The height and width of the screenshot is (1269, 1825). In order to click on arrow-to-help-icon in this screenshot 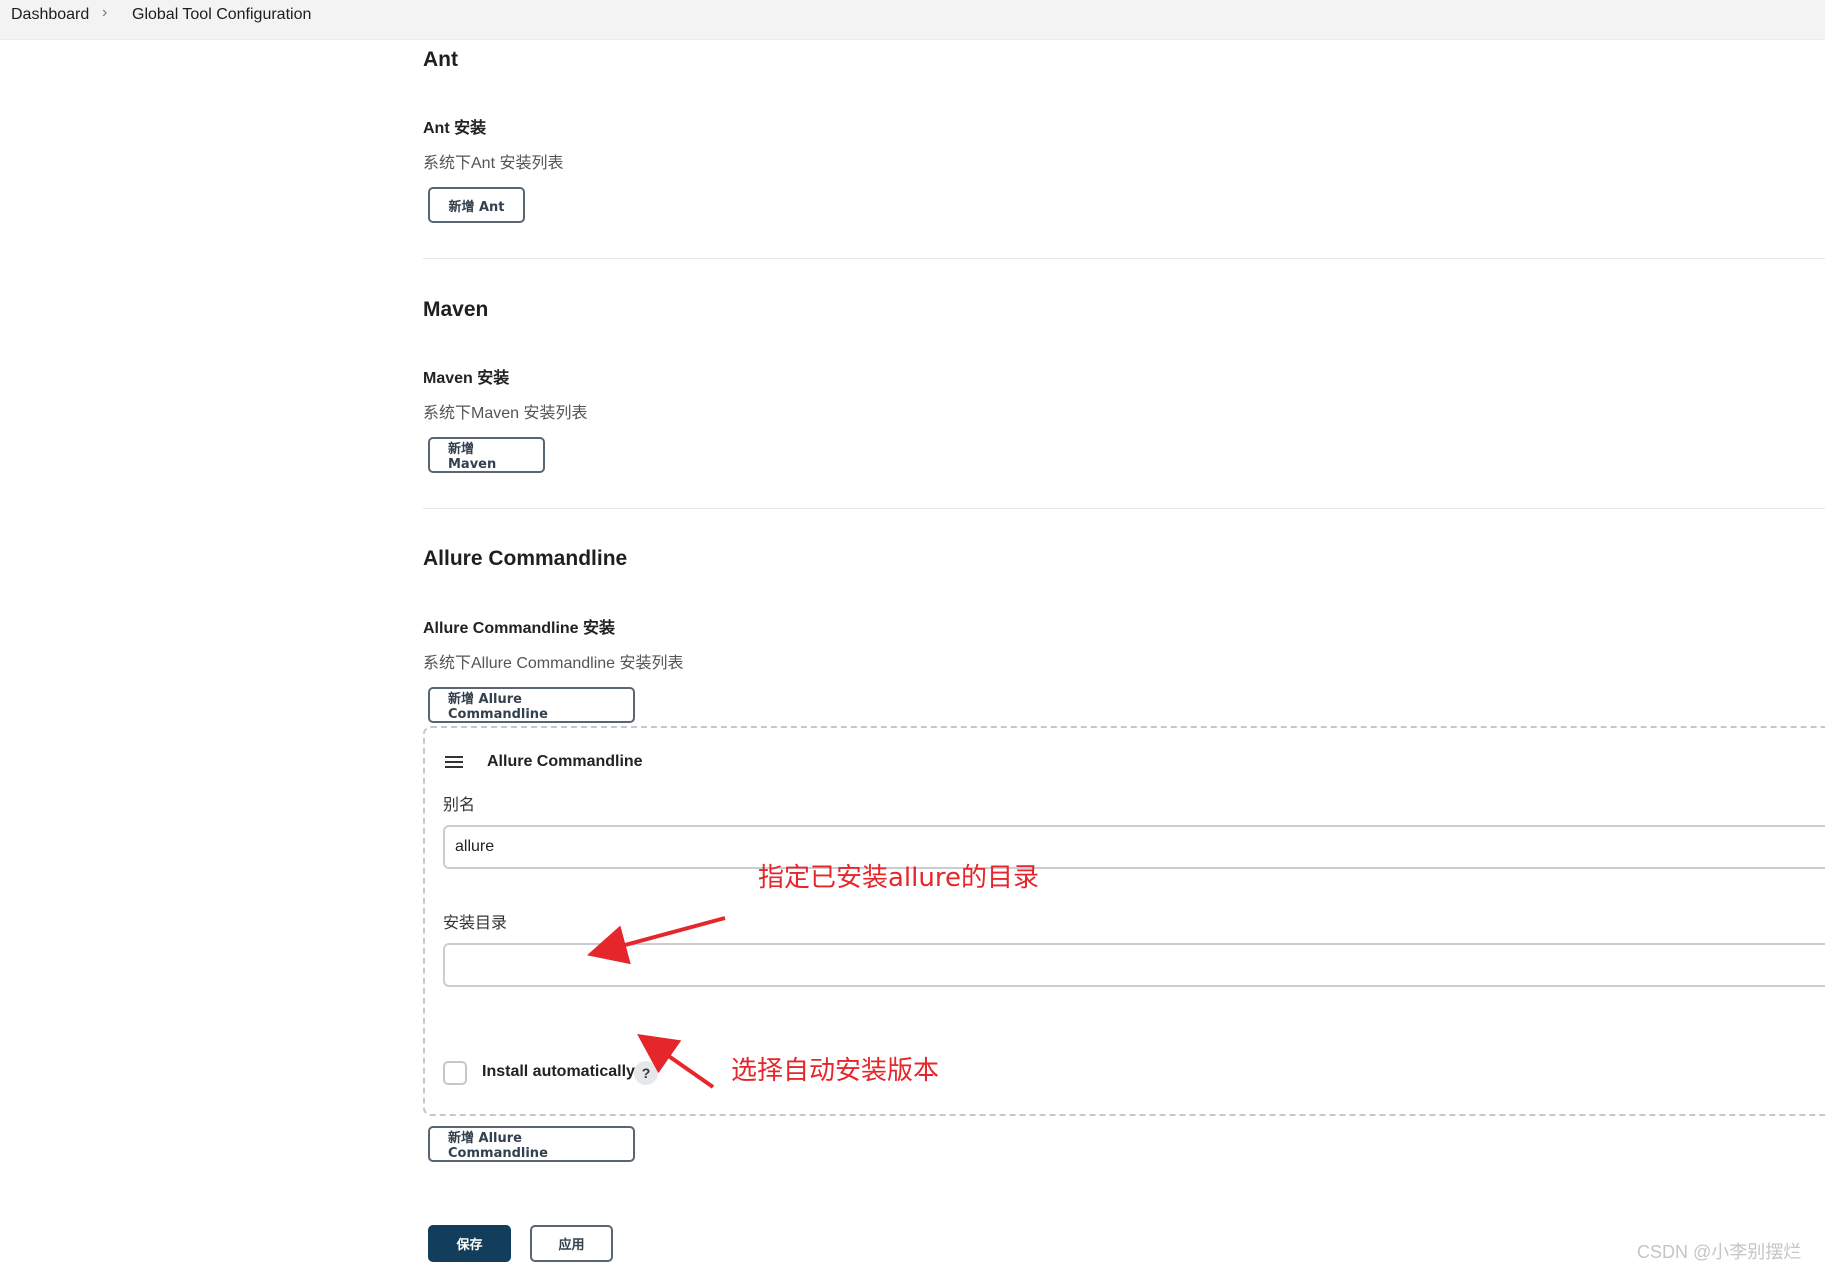, I will do `click(676, 1061)`.